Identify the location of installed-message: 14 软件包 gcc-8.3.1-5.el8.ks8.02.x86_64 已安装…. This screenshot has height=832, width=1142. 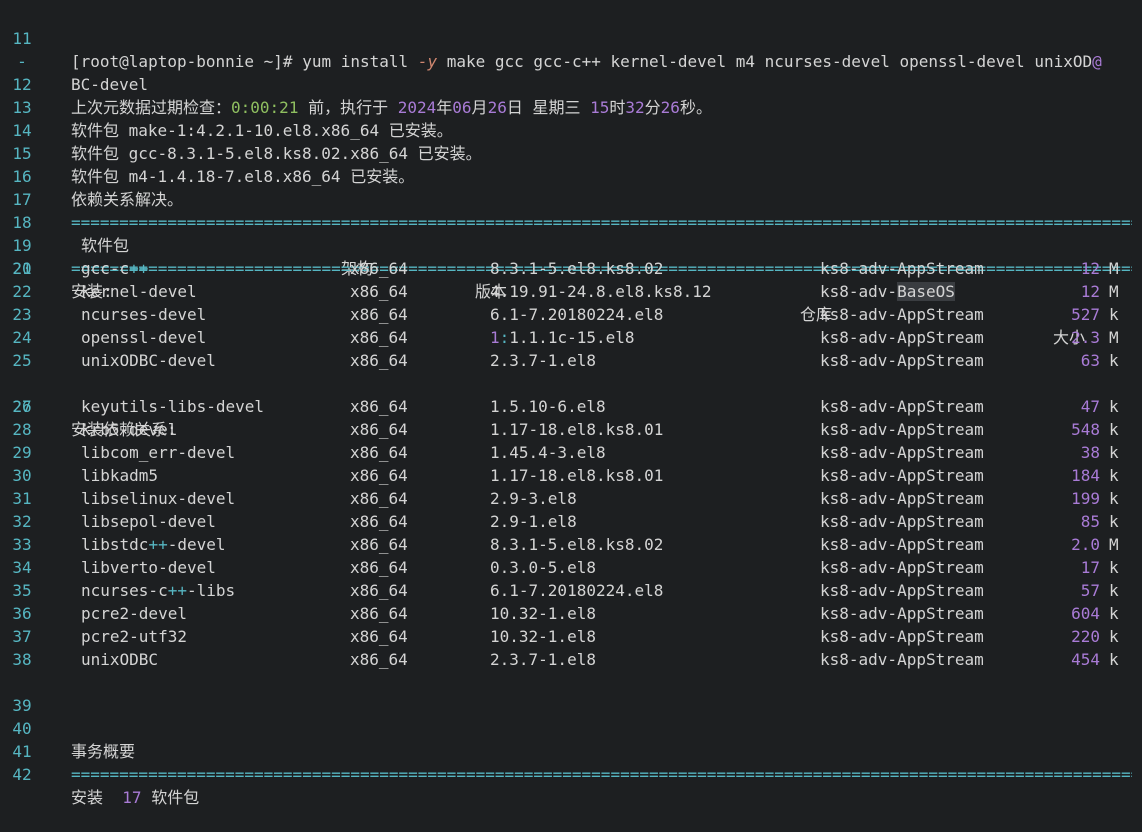
(571, 129).